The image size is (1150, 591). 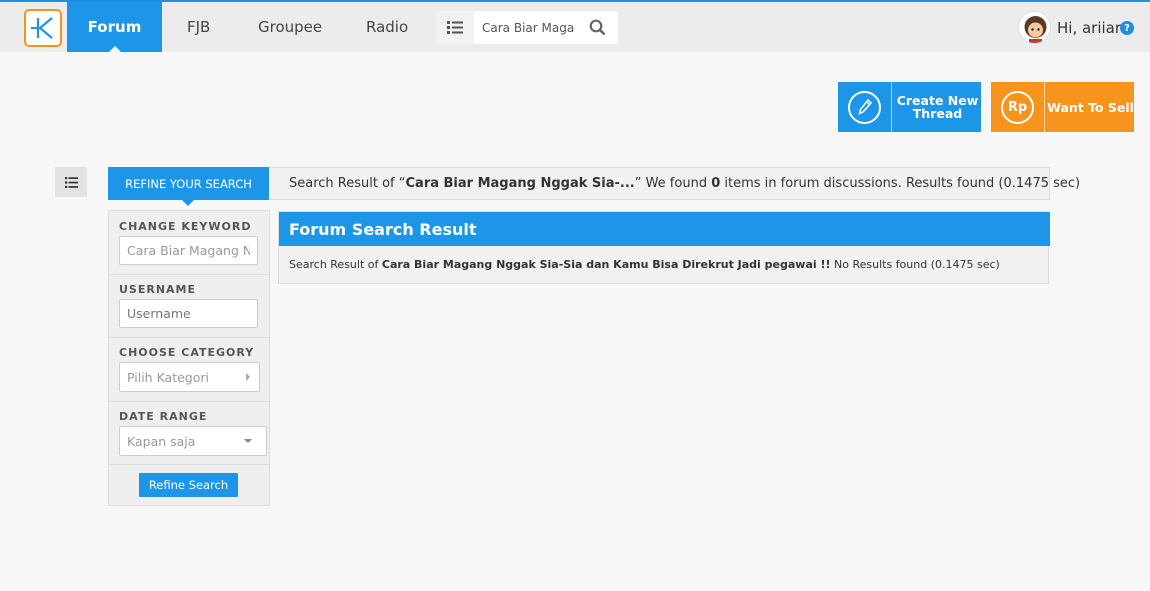 I want to click on kaskus-logo, so click(x=43, y=28).